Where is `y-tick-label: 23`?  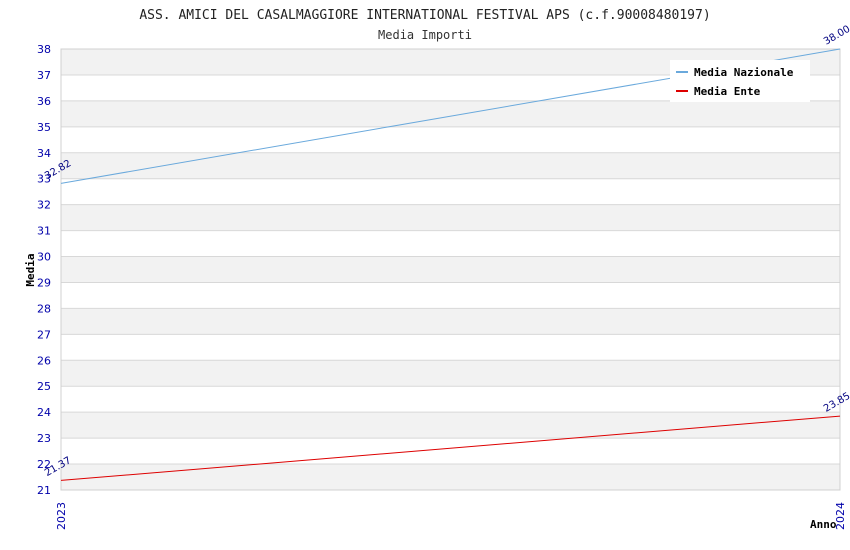
y-tick-label: 23 is located at coordinates (44, 438).